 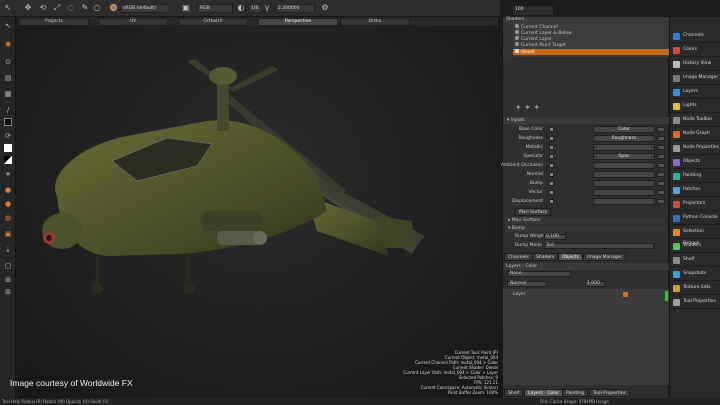 I want to click on tab-channels: Channels, so click(x=518, y=257).